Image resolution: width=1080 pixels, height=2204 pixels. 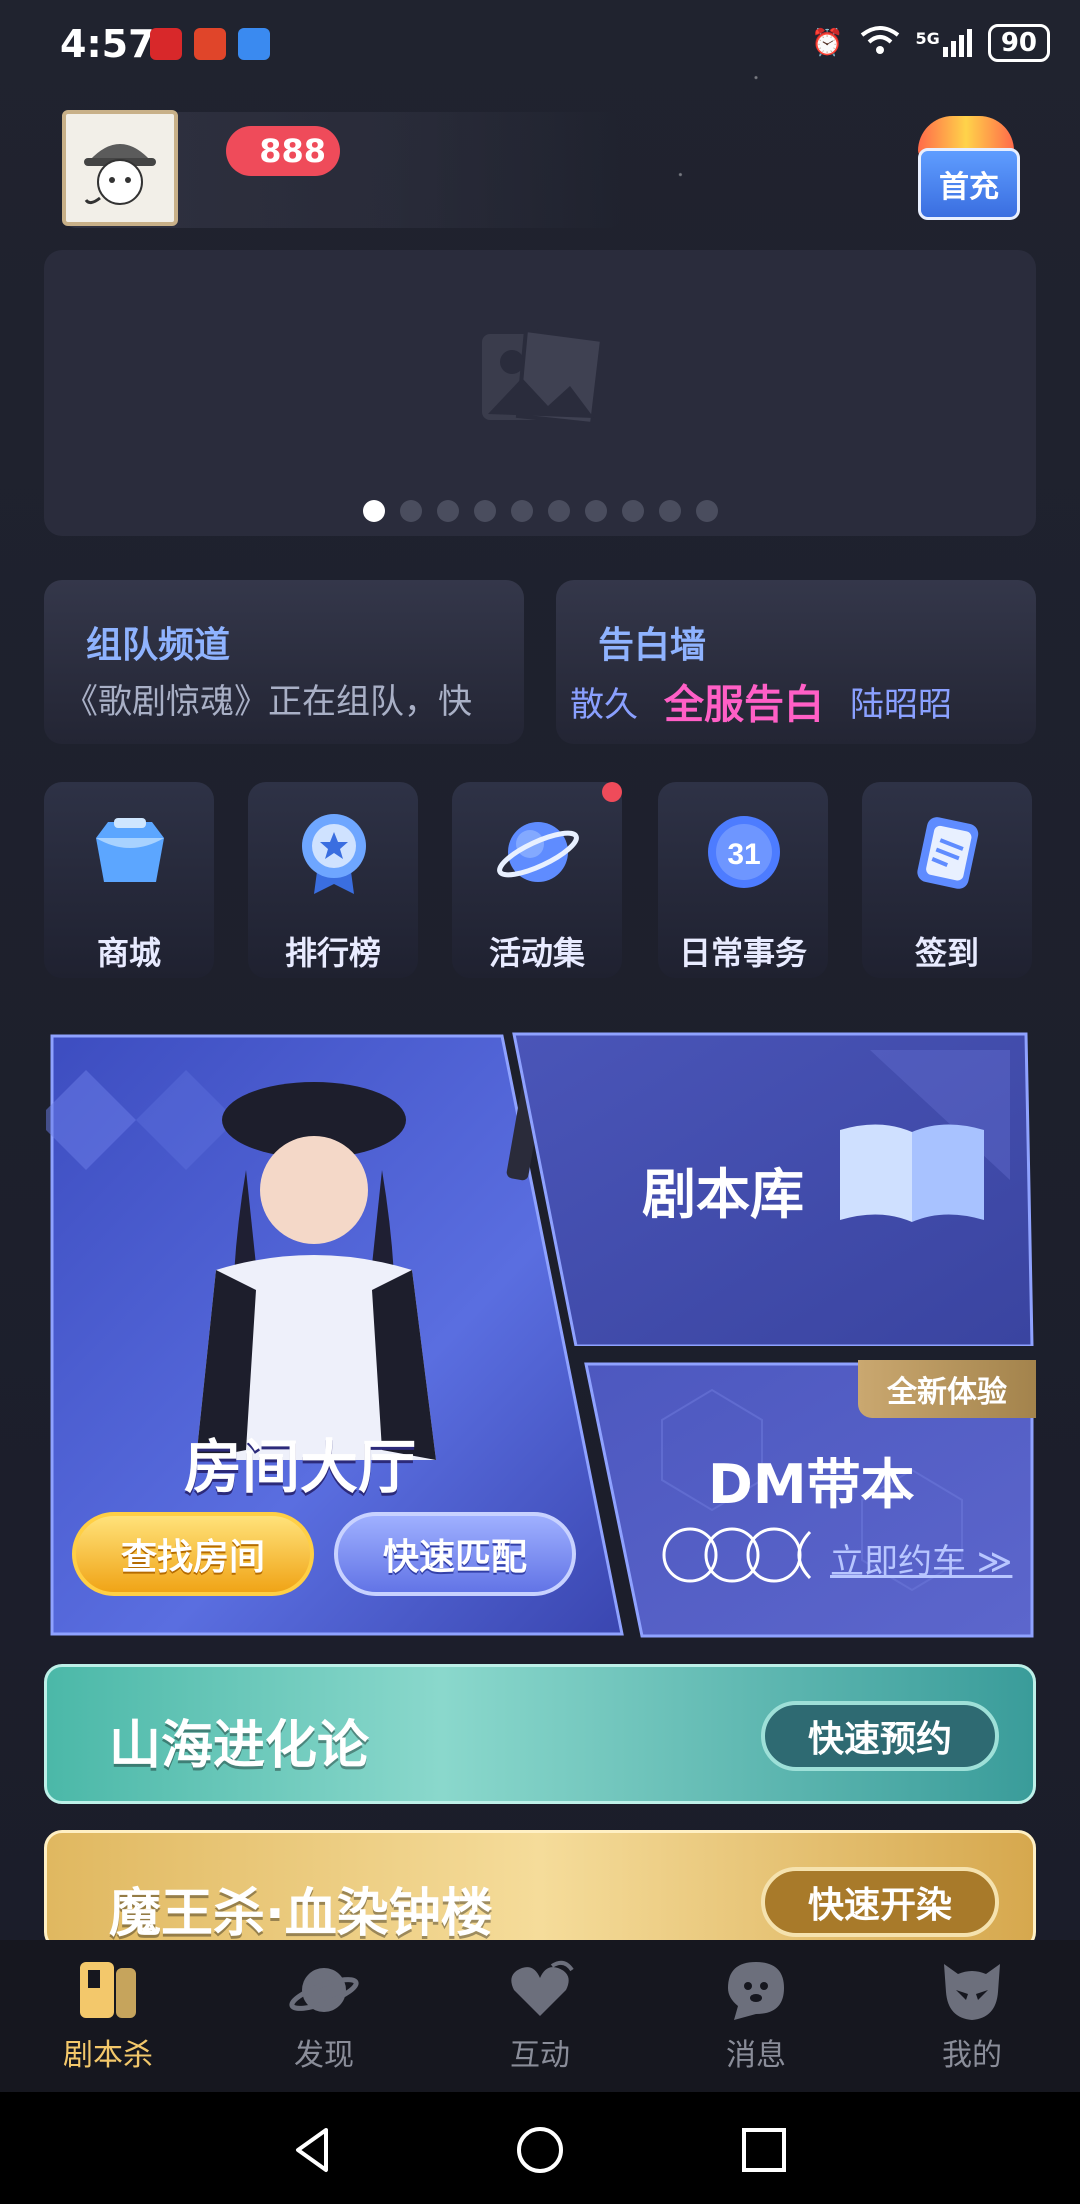 I want to click on event-banner-shanhai: 山海进化论 快速预约, so click(x=540, y=1734).